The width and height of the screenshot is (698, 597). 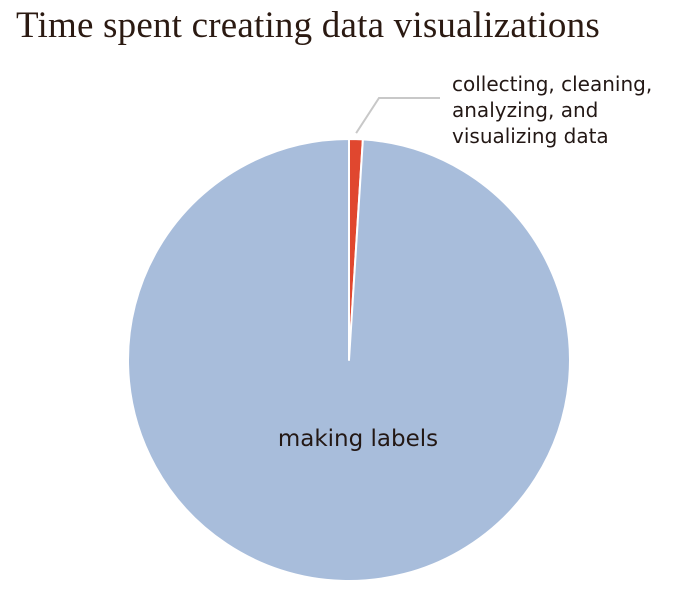 I want to click on slice-label-0-line: analyzing, and, so click(x=525, y=110).